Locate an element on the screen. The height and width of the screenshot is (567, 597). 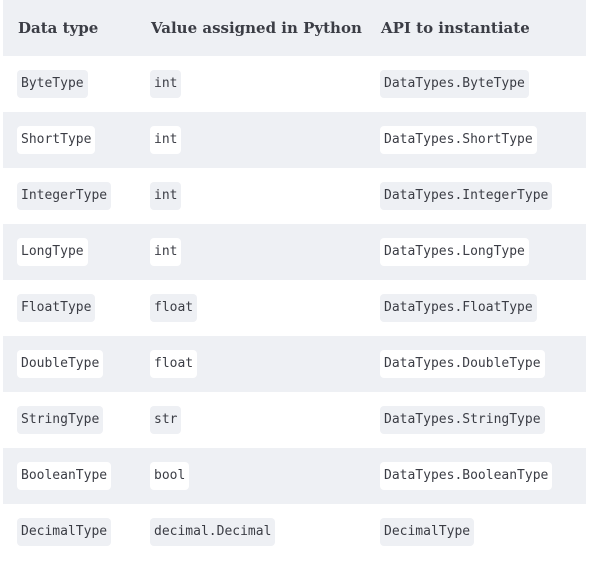
table-row: StringType str DataTypes.StringType is located at coordinates (294, 420).